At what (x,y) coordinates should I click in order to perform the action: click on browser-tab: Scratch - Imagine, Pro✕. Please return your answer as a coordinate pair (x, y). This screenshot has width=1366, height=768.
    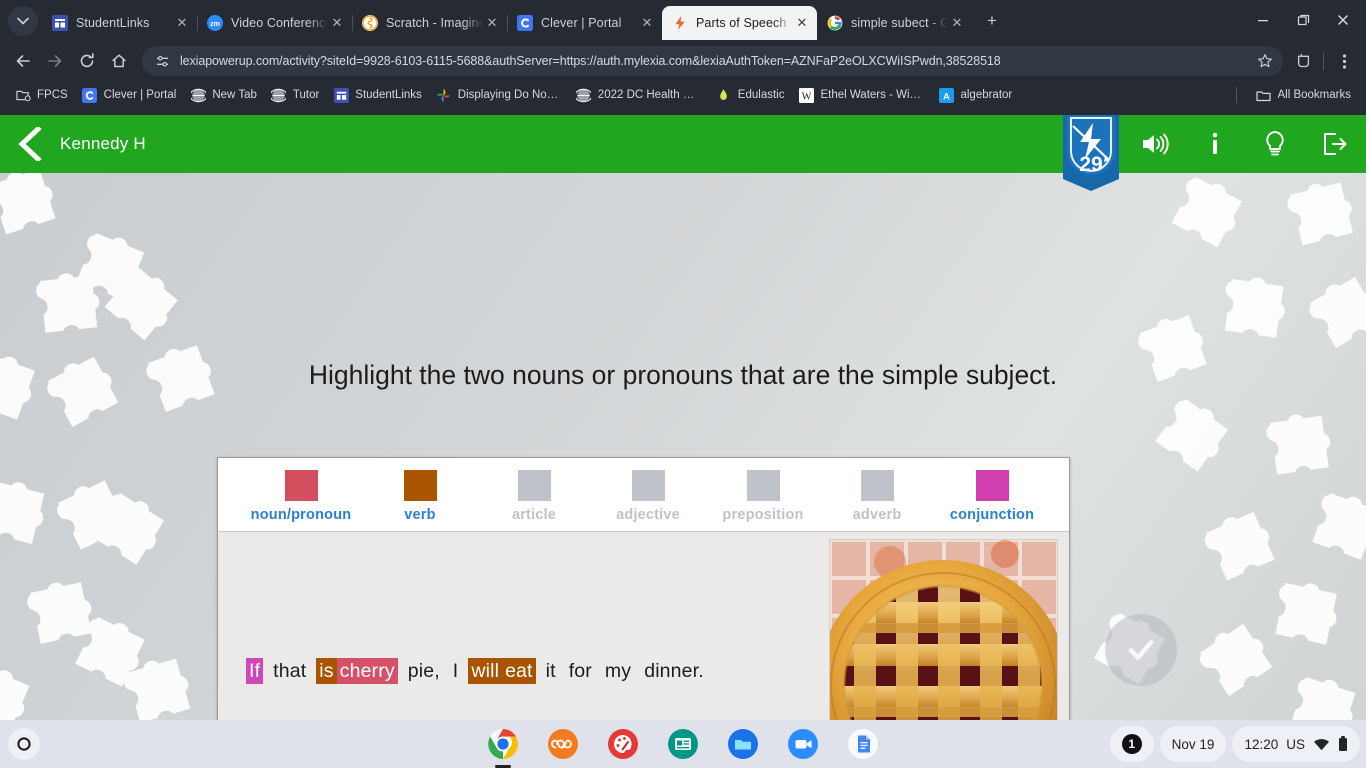
    Looking at the image, I should click on (430, 23).